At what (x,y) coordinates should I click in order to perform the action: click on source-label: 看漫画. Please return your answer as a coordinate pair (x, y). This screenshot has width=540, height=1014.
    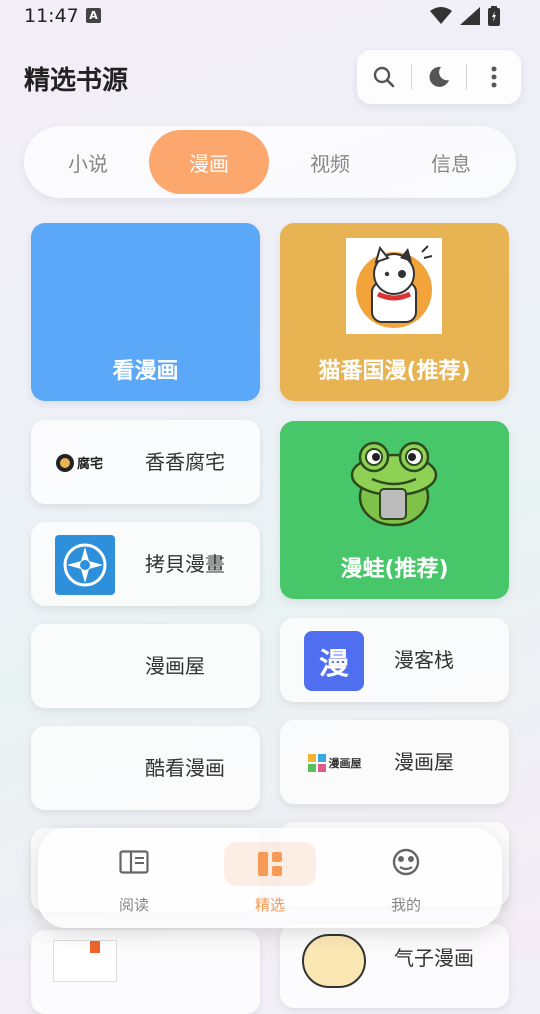
    Looking at the image, I should click on (145, 371).